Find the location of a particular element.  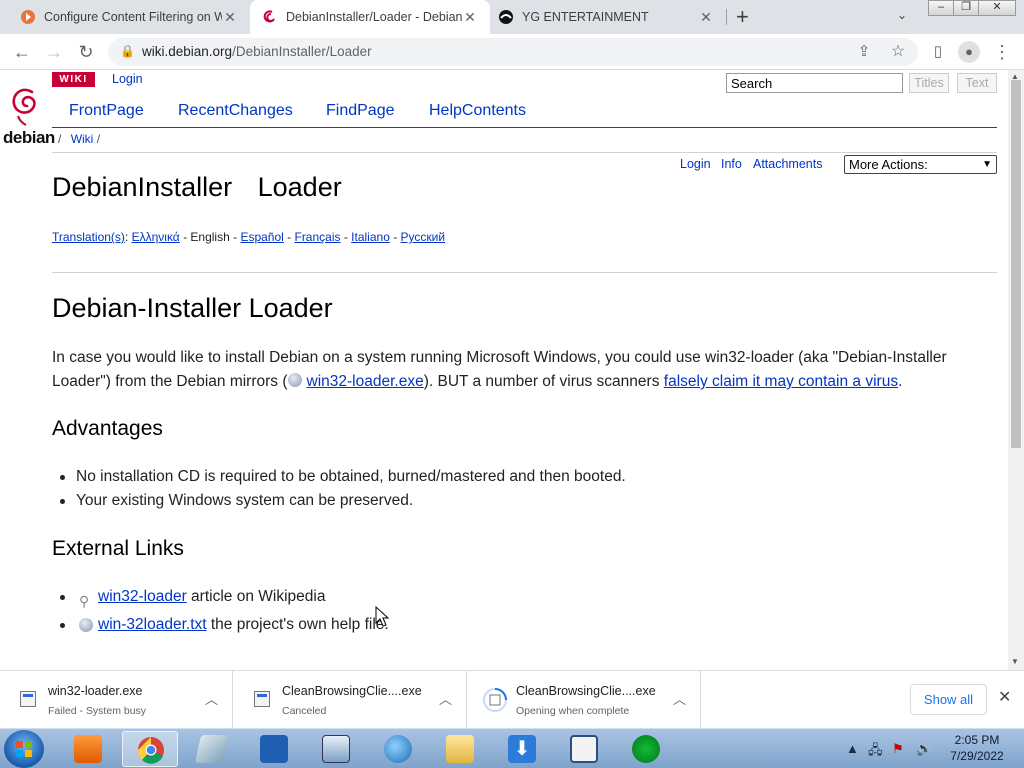

scroll-thumb is located at coordinates (1016, 264).